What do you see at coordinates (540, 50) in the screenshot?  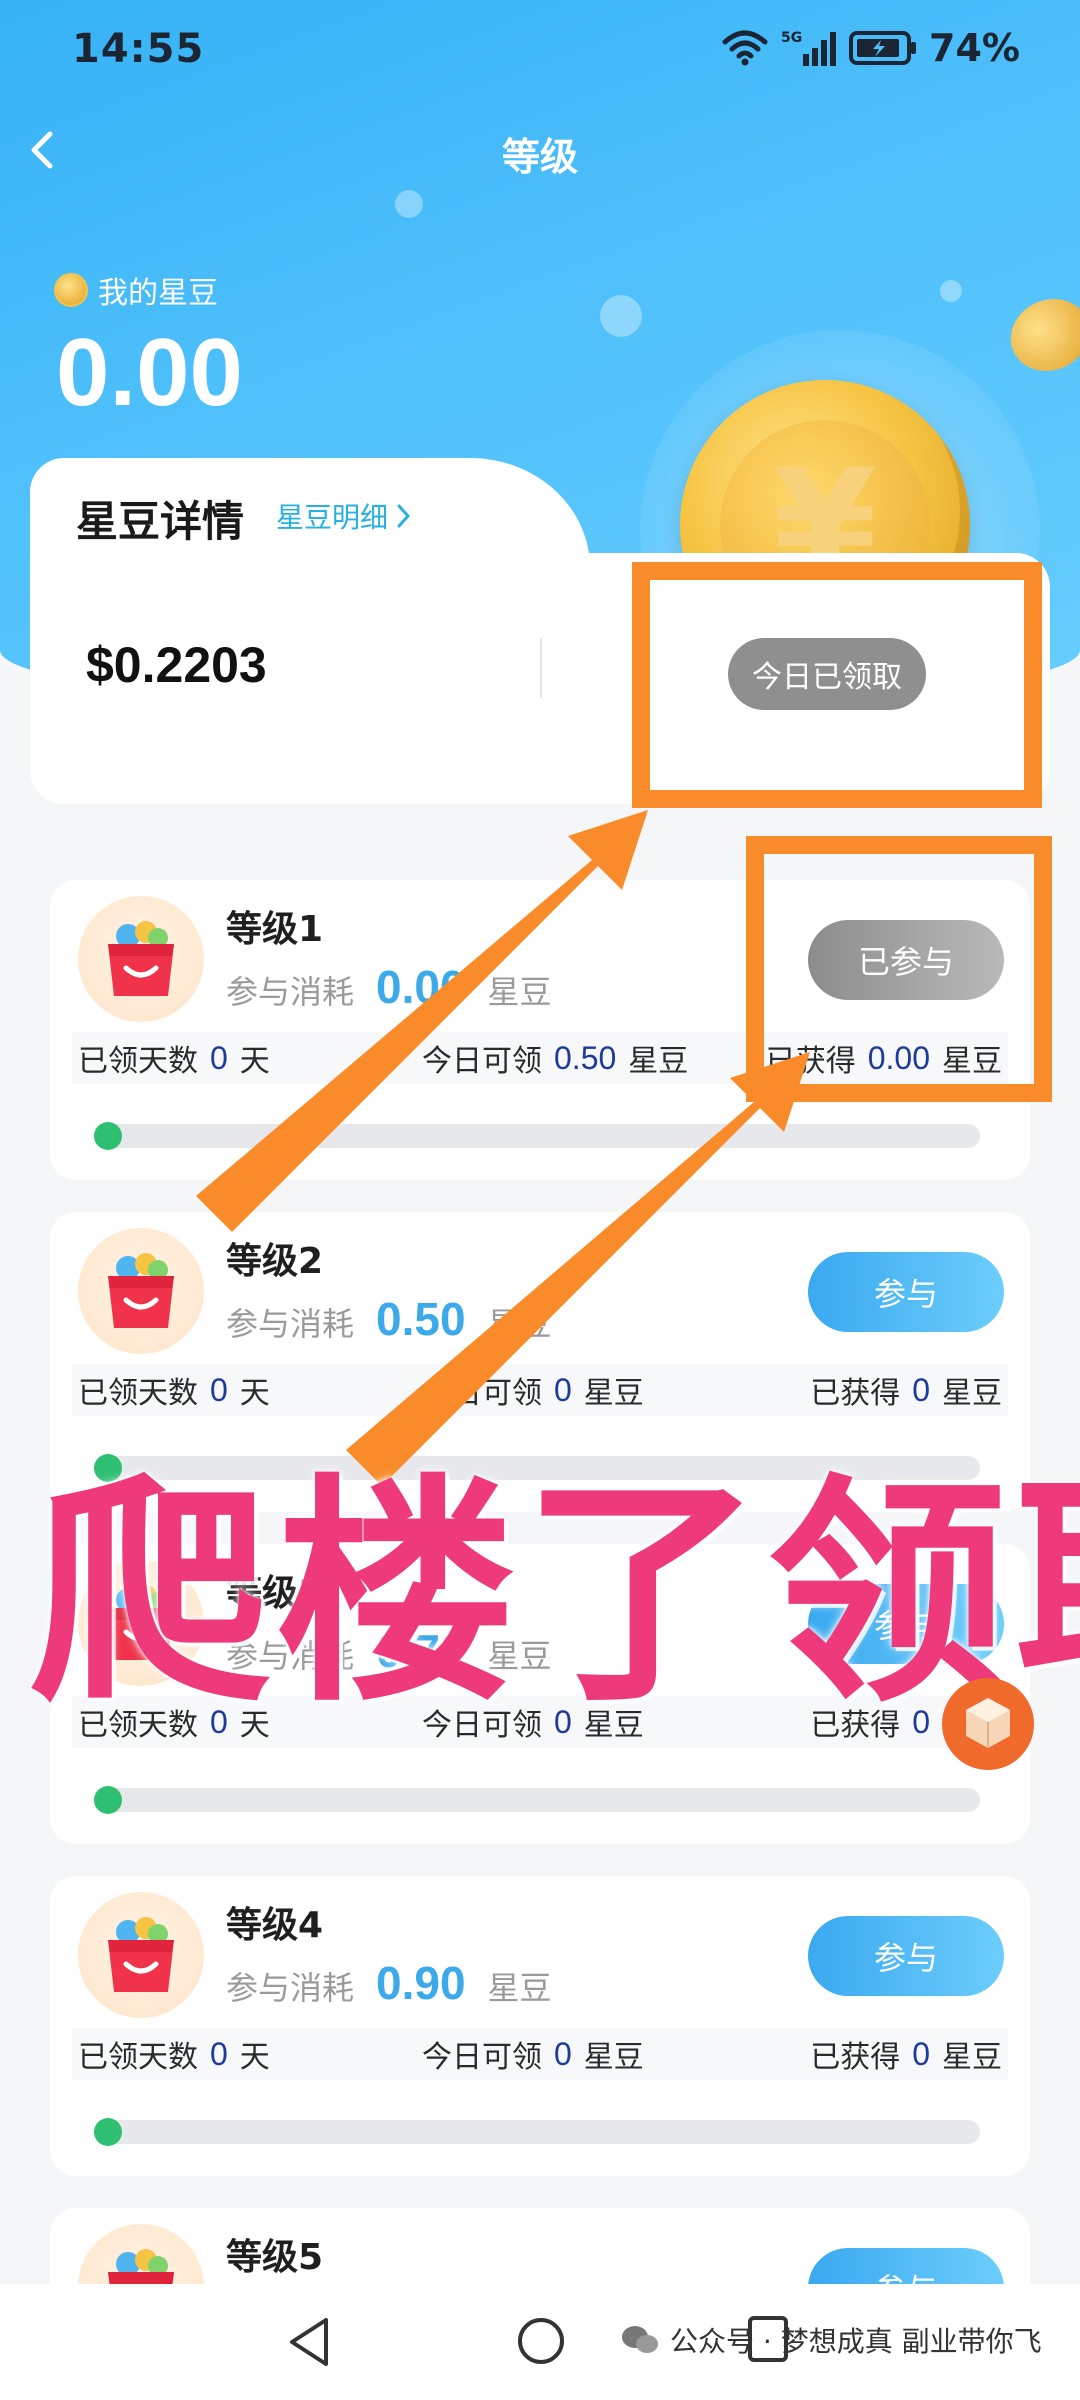 I see `status-bar: 14:55 5G 74%` at bounding box center [540, 50].